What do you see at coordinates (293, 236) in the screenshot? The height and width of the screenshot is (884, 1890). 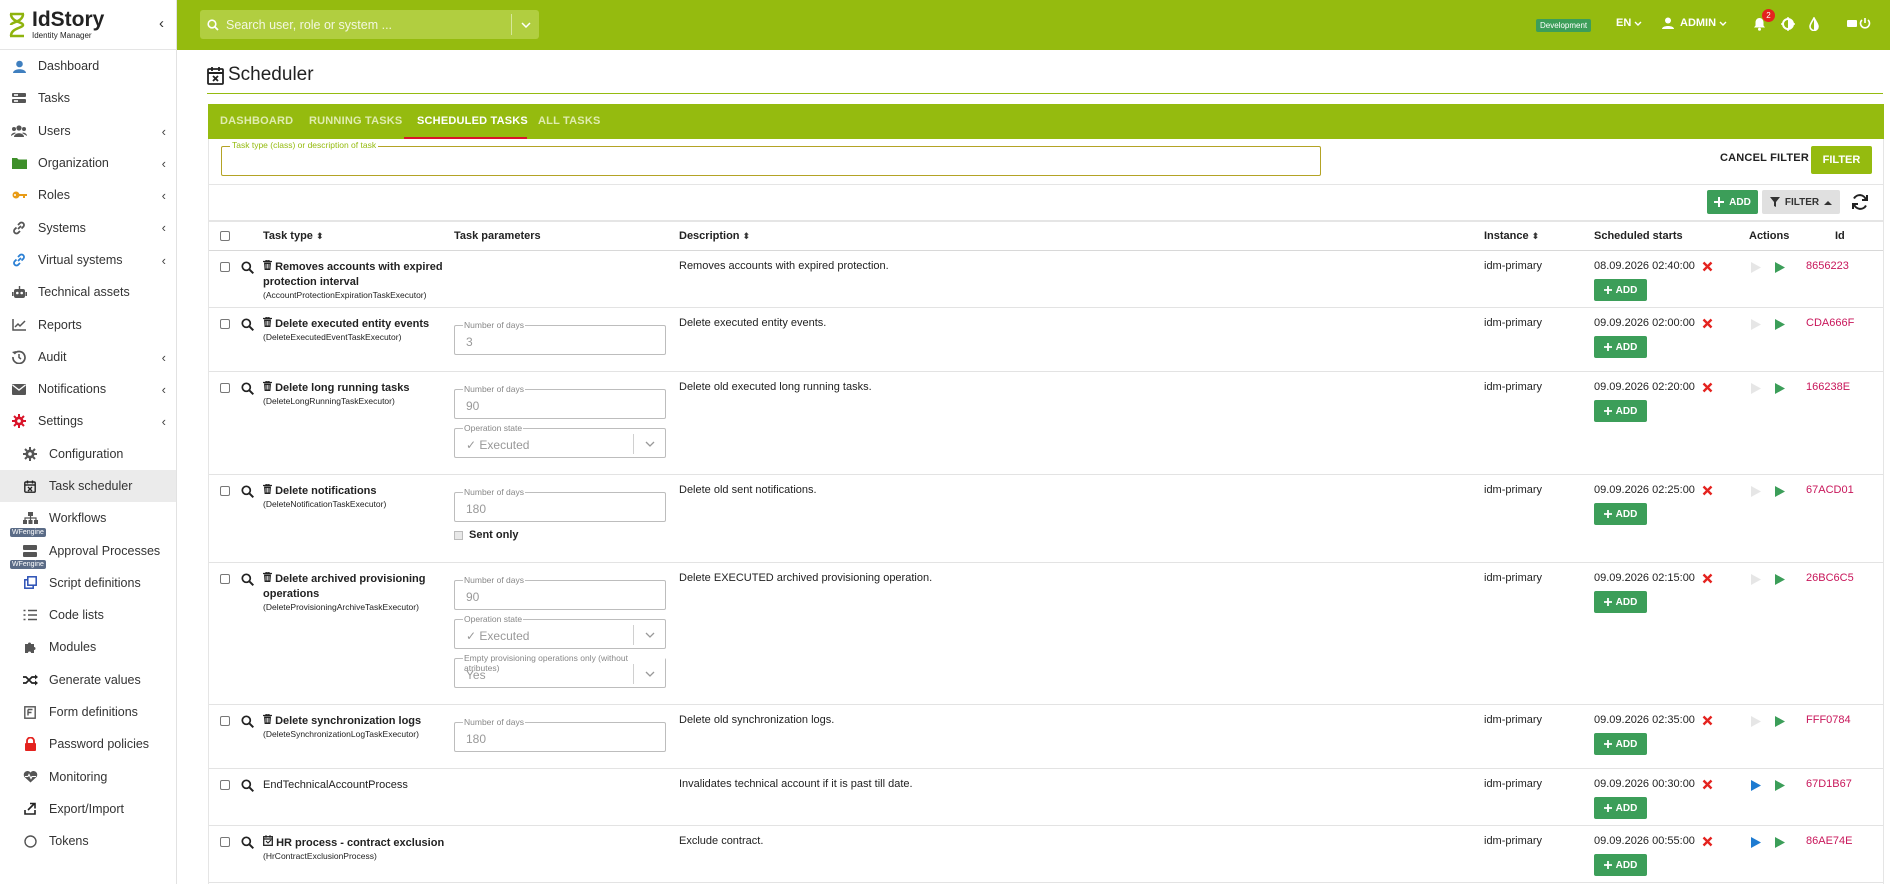 I see `header-task-type: Task type ⬍` at bounding box center [293, 236].